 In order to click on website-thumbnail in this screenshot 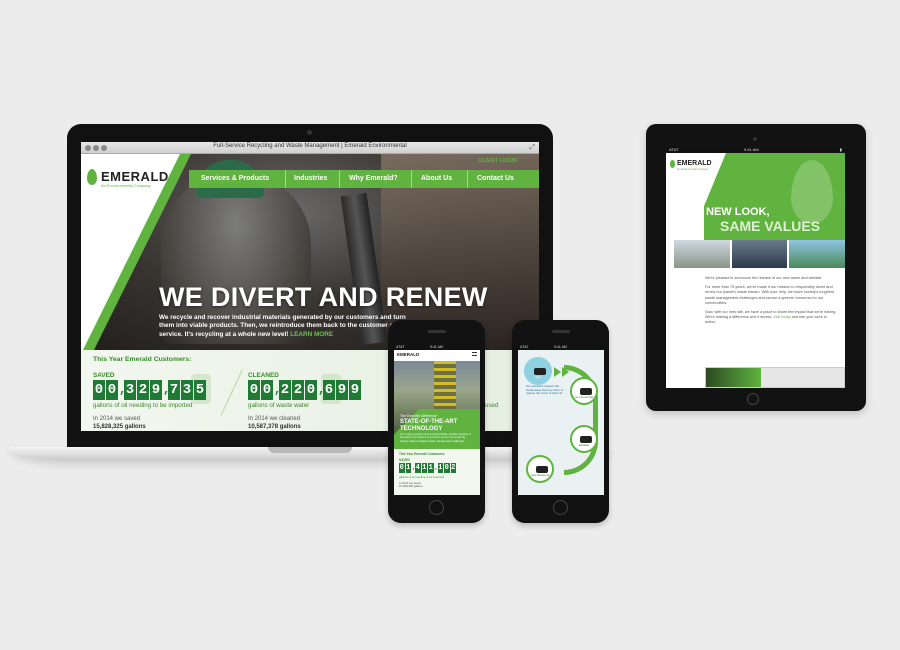, I will do `click(775, 377)`.